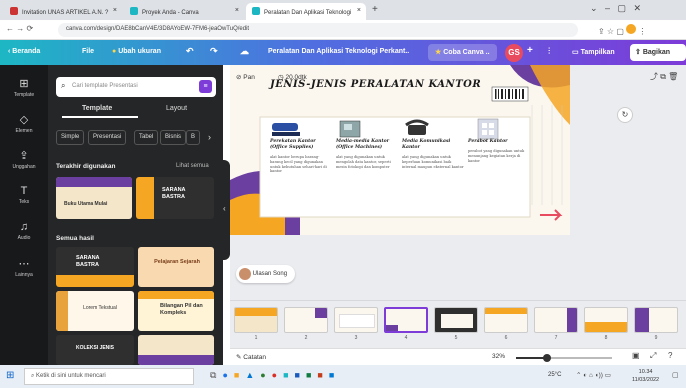 The width and height of the screenshot is (686, 388). Describe the element at coordinates (593, 375) in the screenshot. I see `tray-icons: ⌃ ◐ ⌂ ◖)) ▭` at that location.